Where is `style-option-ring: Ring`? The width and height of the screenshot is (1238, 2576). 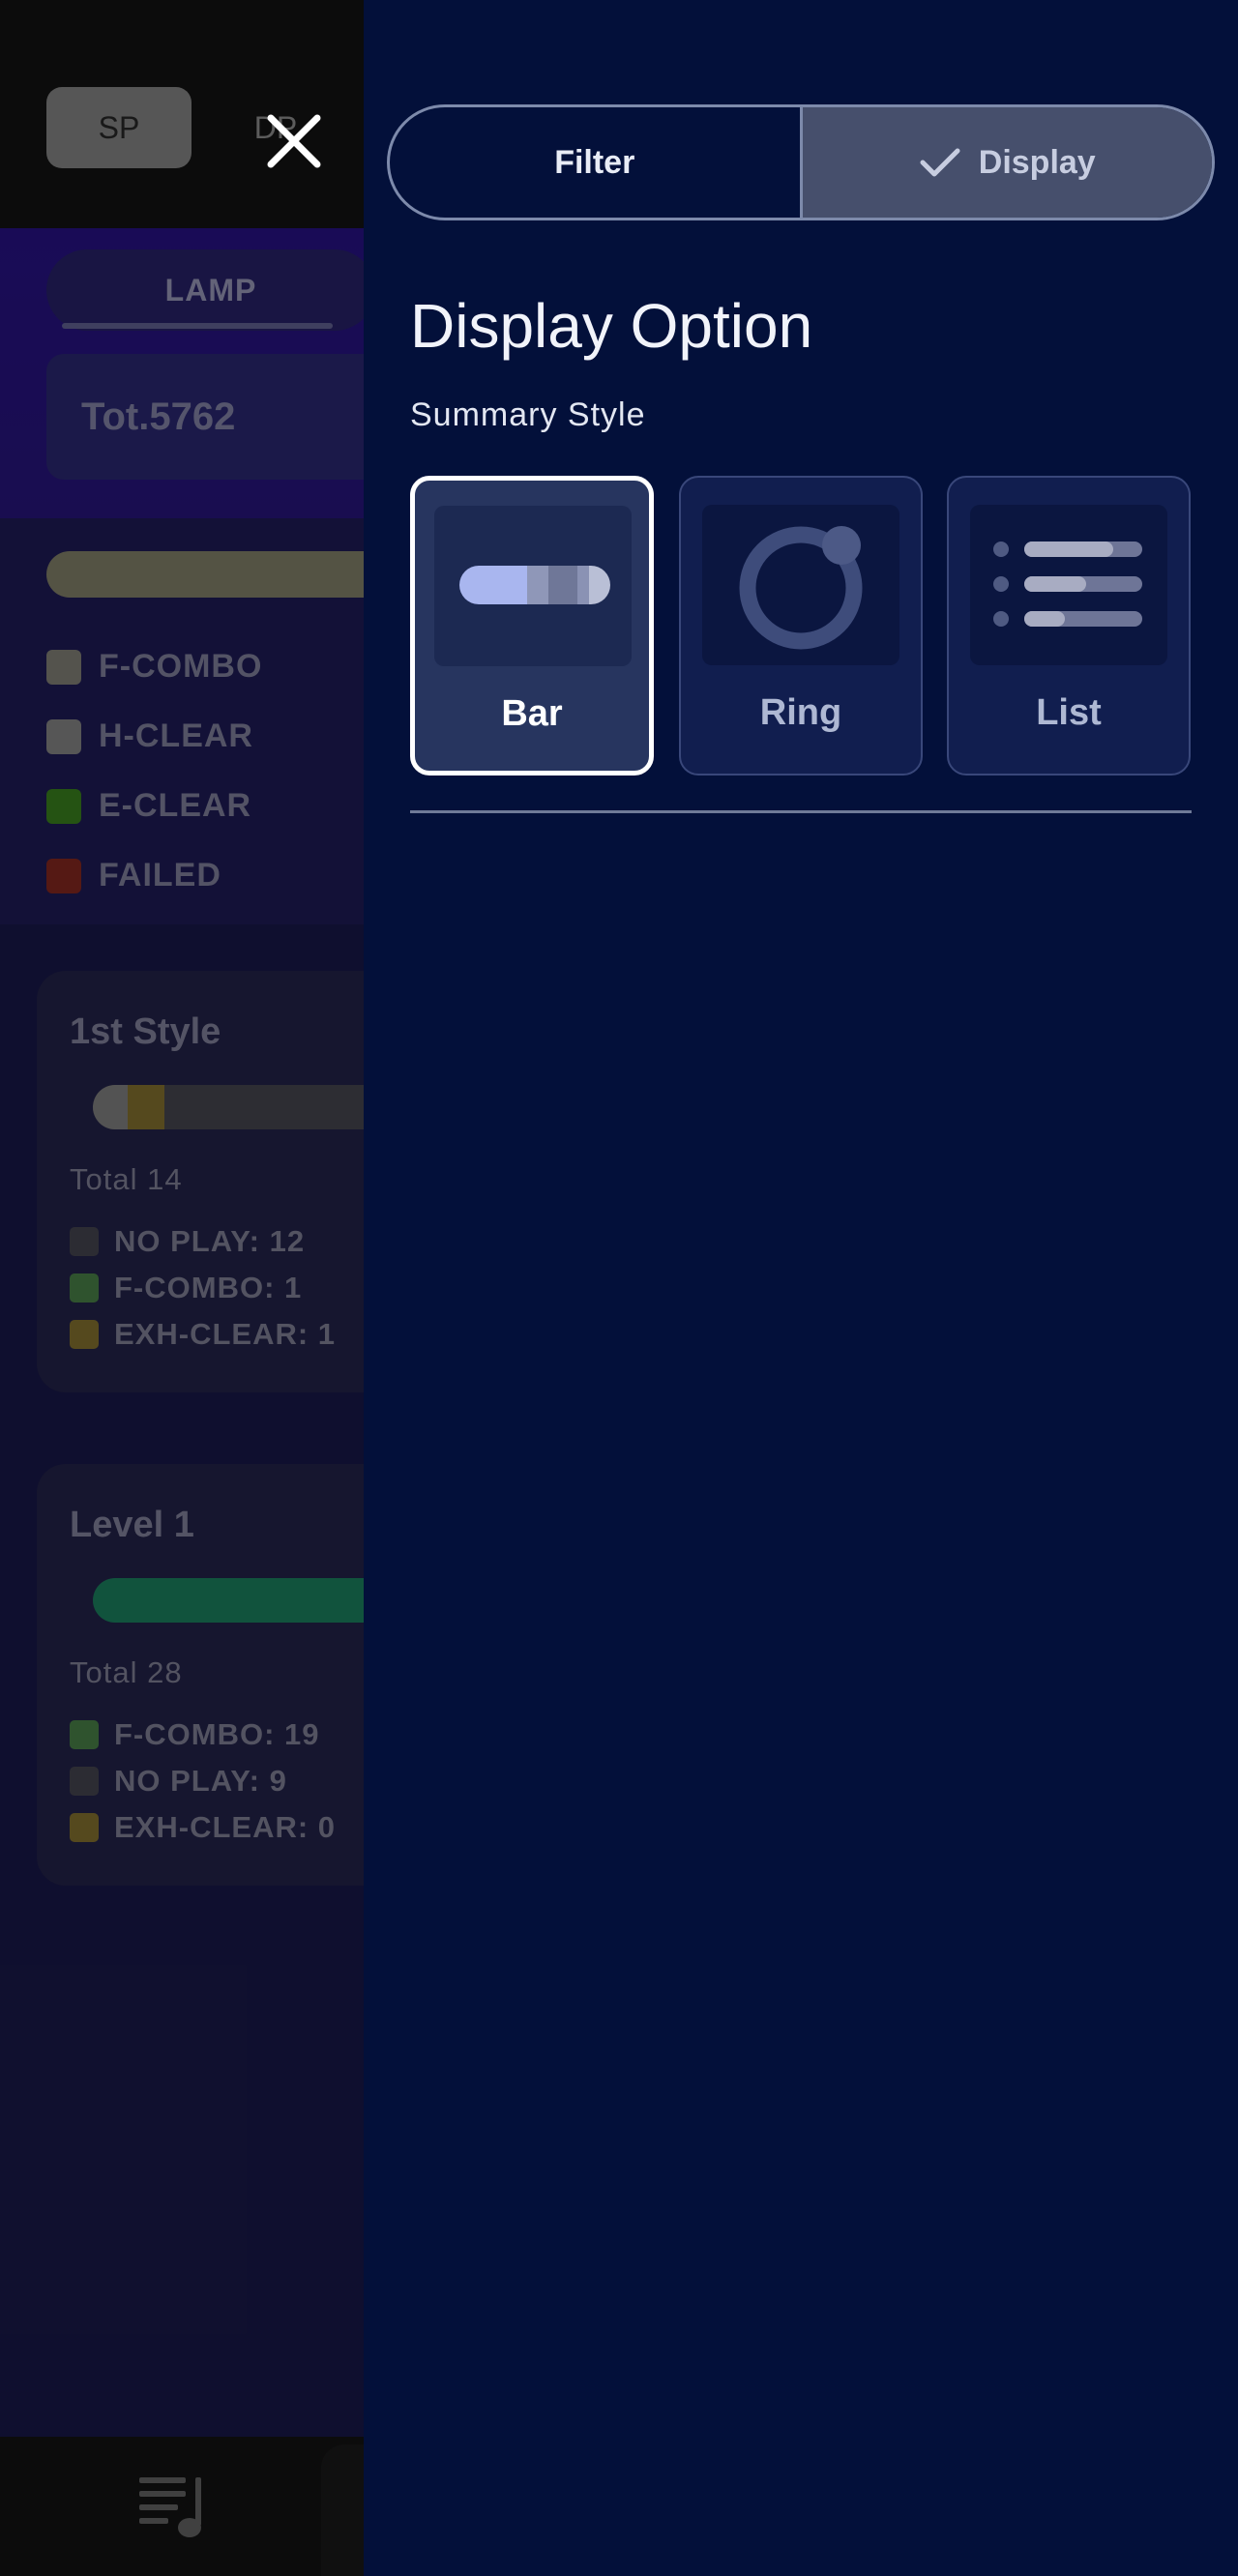 style-option-ring: Ring is located at coordinates (801, 626).